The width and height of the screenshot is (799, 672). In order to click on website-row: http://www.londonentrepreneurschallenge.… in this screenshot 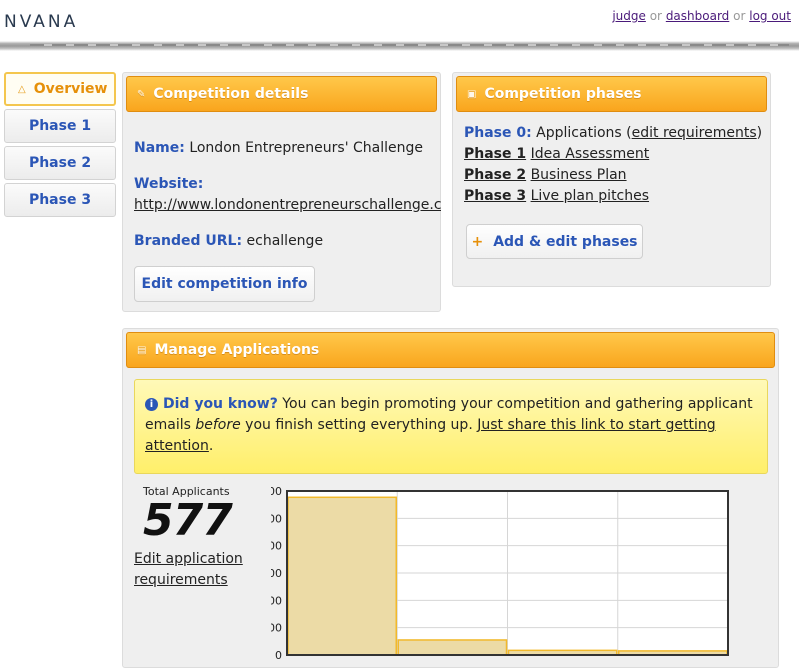, I will do `click(287, 205)`.